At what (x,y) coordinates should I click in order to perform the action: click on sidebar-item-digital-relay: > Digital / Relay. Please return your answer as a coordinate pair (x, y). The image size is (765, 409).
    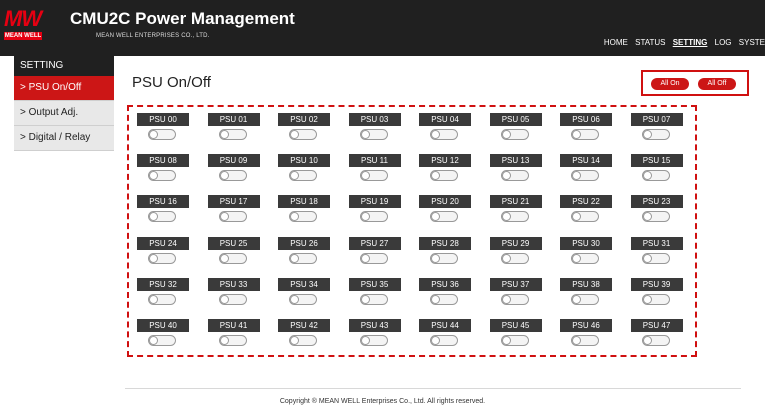
    Looking at the image, I should click on (64, 138).